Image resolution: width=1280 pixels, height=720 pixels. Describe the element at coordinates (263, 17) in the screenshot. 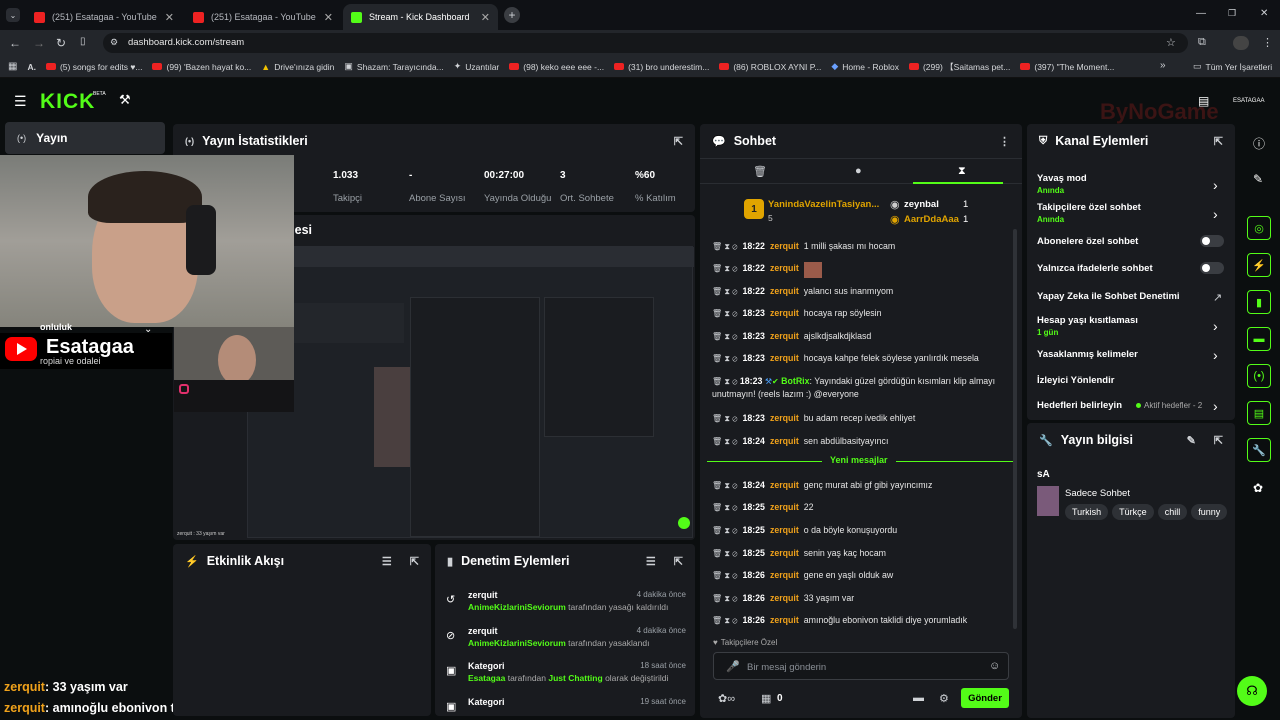

I see `tab-youtube-2: (251) Esatagaa - YouTube ✕` at that location.